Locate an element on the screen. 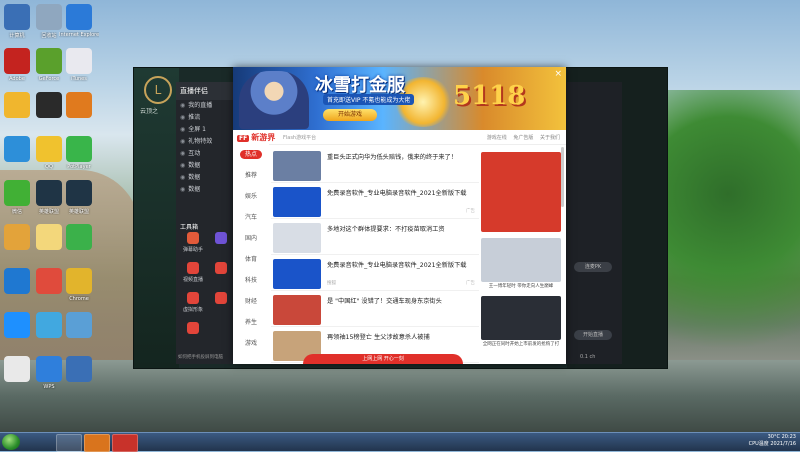 Image resolution: width=800 pixels, height=452 pixels. header-link: 免广告版 is located at coordinates (523, 138).